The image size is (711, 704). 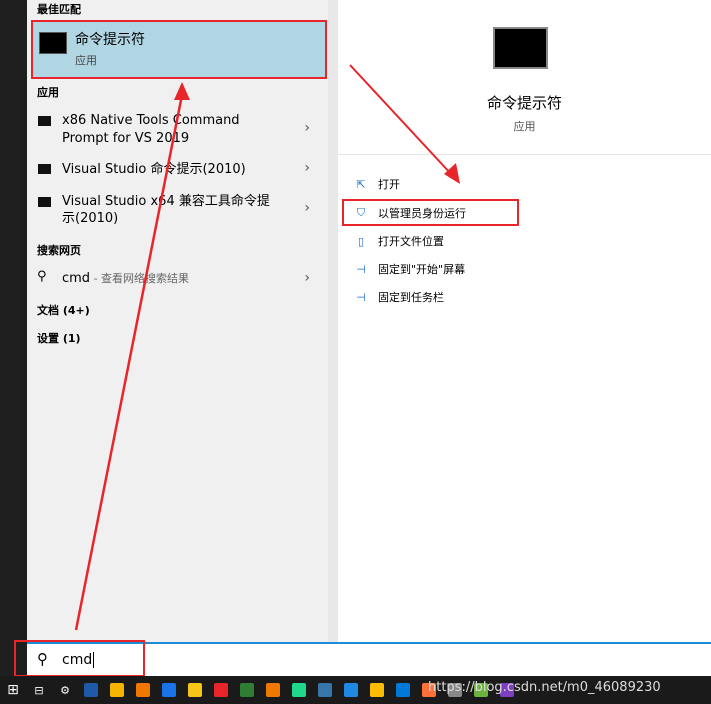 I want to click on arrow-to-admin, so click(x=401, y=120).